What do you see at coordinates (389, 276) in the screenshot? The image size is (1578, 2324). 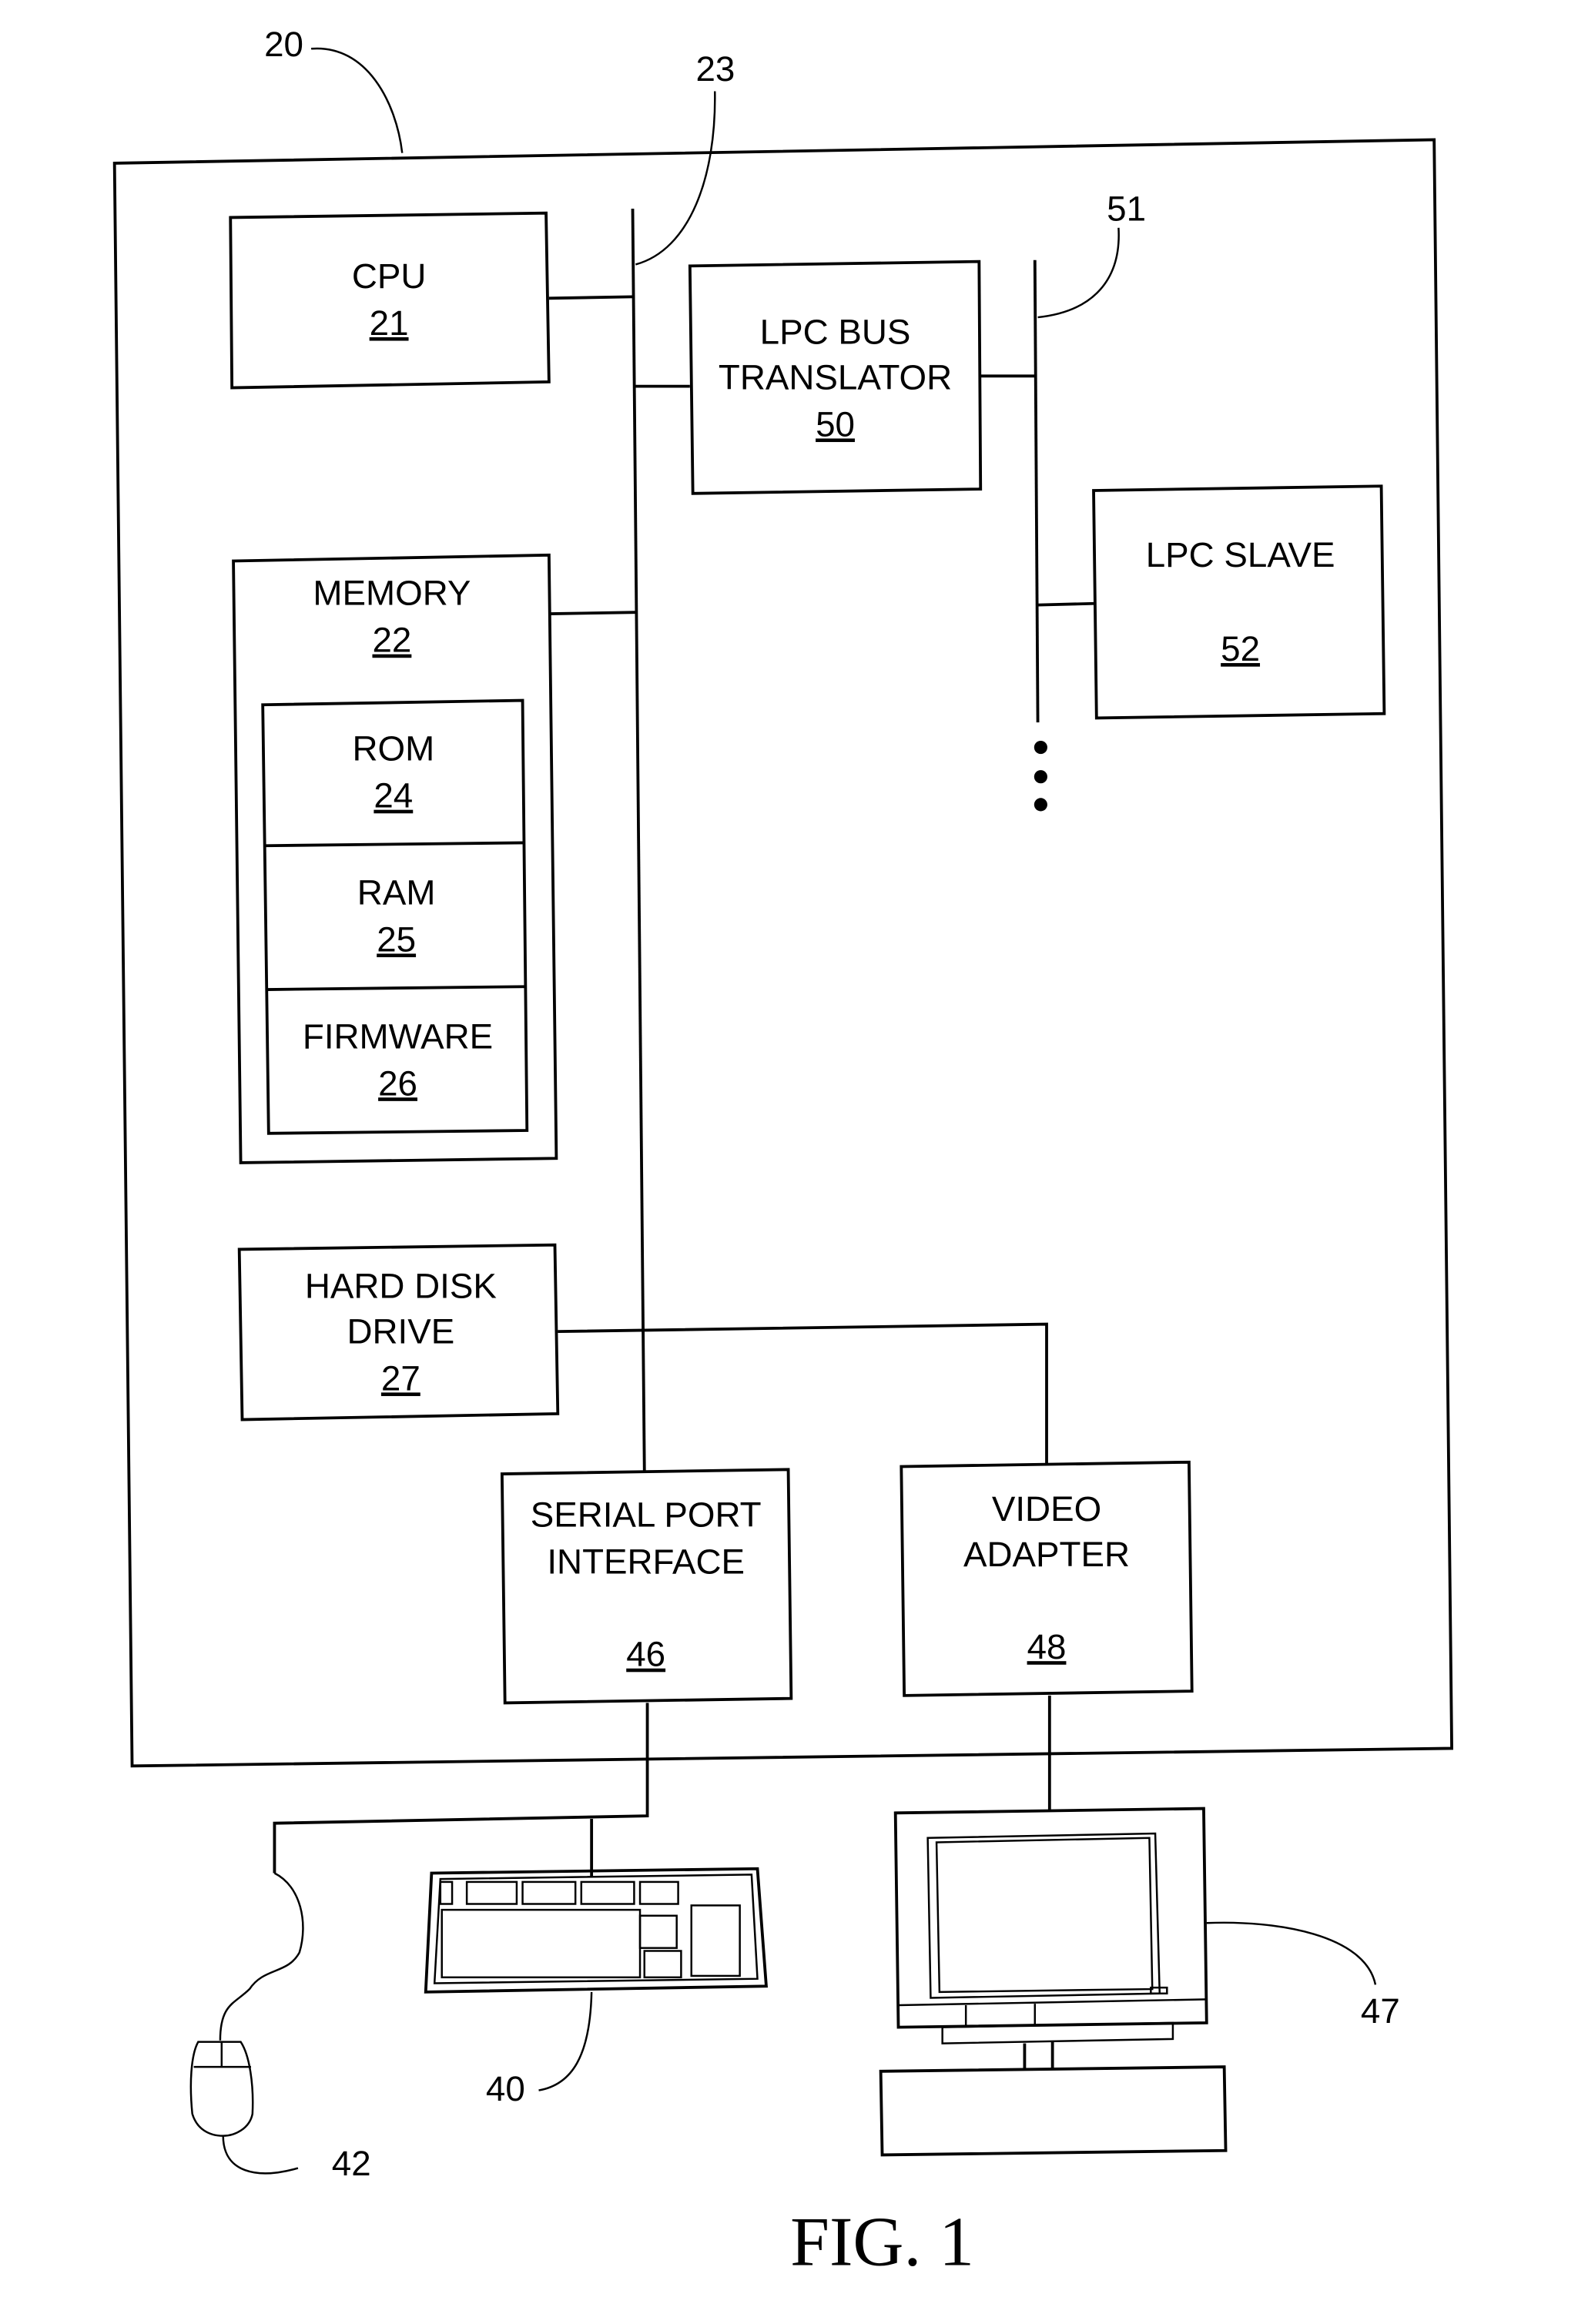 I see `cpu-label: CPU` at bounding box center [389, 276].